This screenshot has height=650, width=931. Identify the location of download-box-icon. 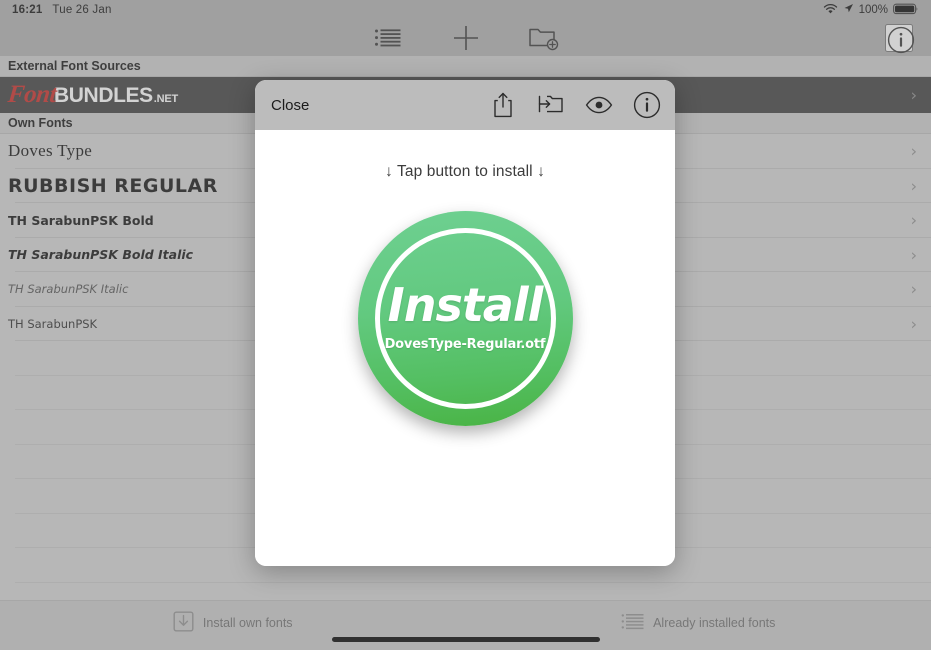
(183, 623).